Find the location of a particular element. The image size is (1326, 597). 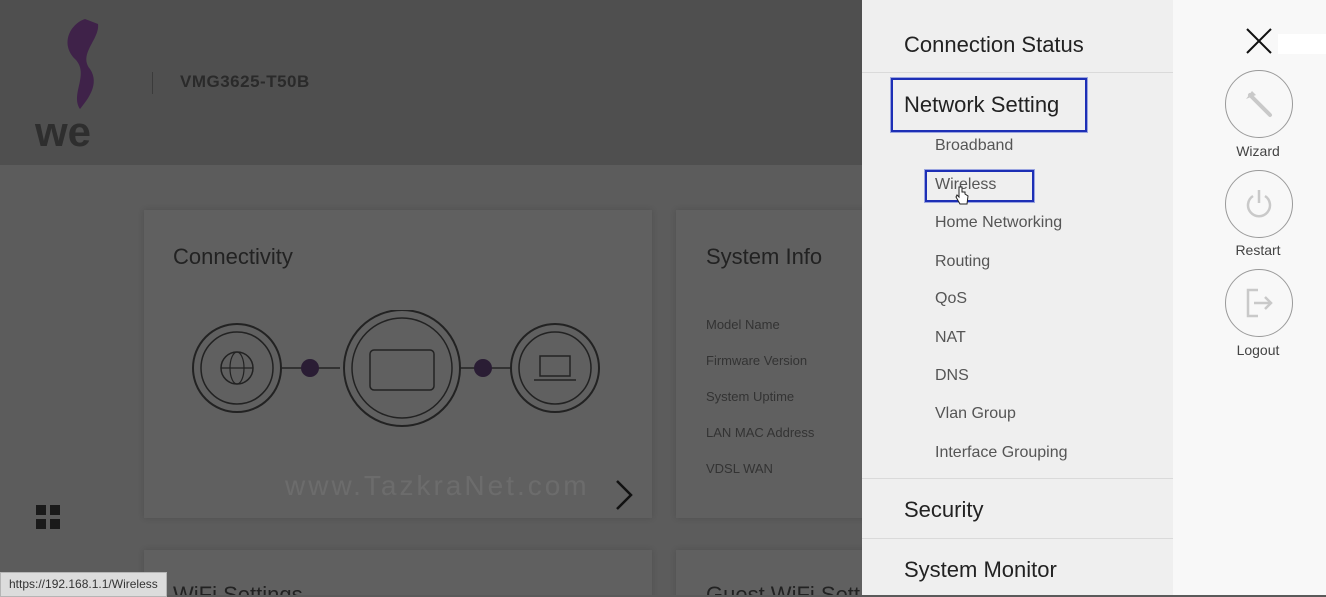

menu-item-home-networking: Home Networking is located at coordinates (998, 223).